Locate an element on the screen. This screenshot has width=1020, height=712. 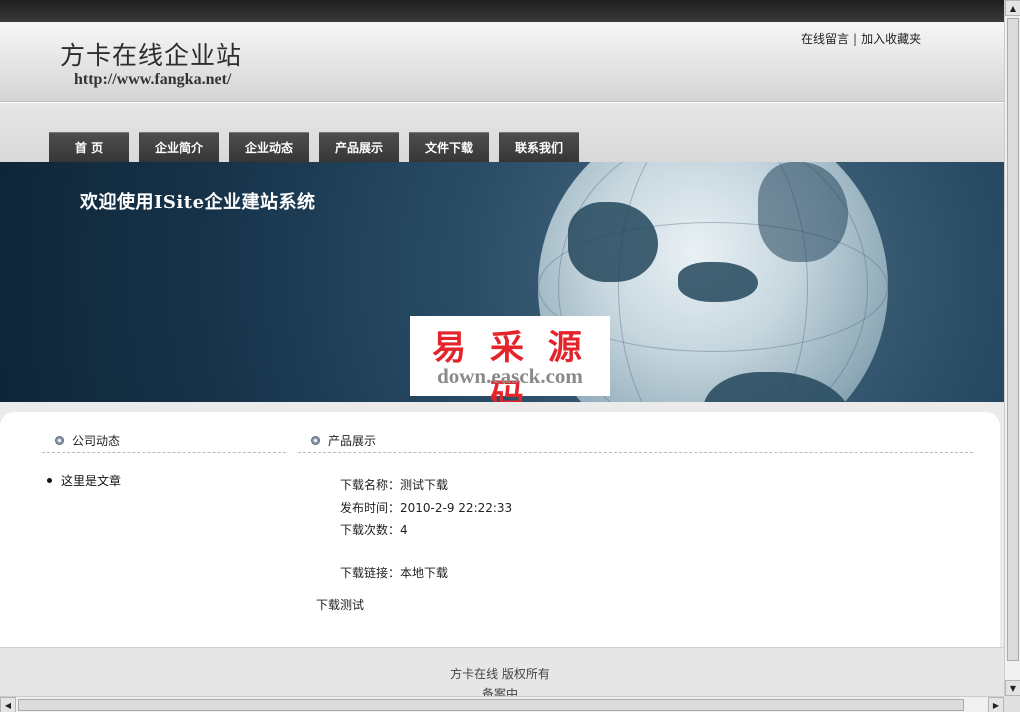
top-links: 在线留言 | 加入收藏夹 is located at coordinates (861, 38).